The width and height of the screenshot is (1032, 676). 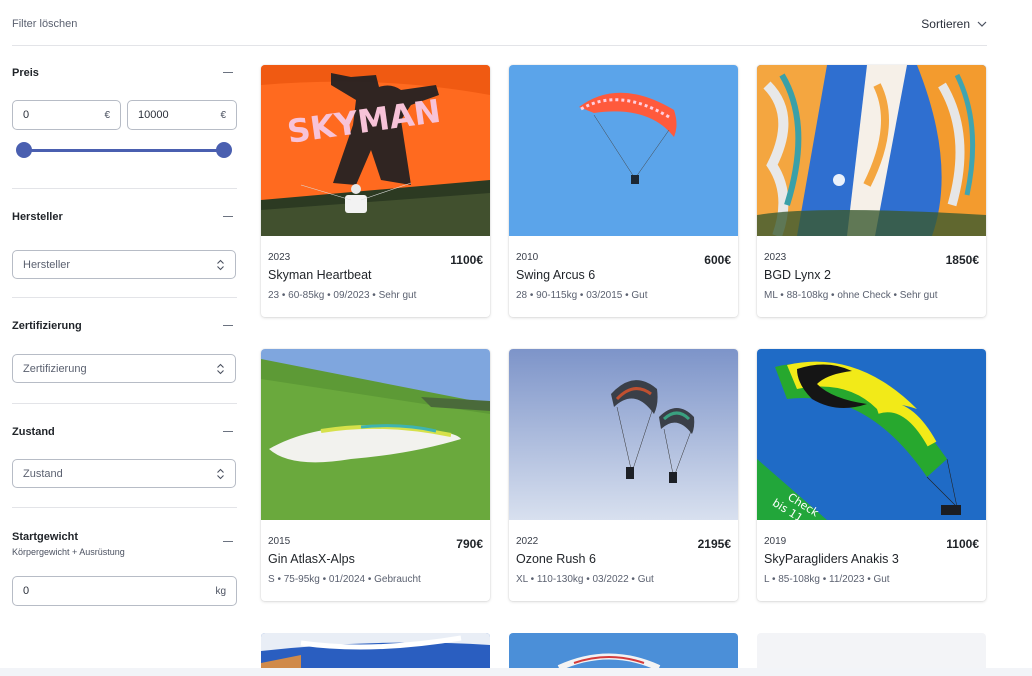 What do you see at coordinates (827, 579) in the screenshot?
I see `listing-specs: L • 85-108kg • 11/2023 • Gut` at bounding box center [827, 579].